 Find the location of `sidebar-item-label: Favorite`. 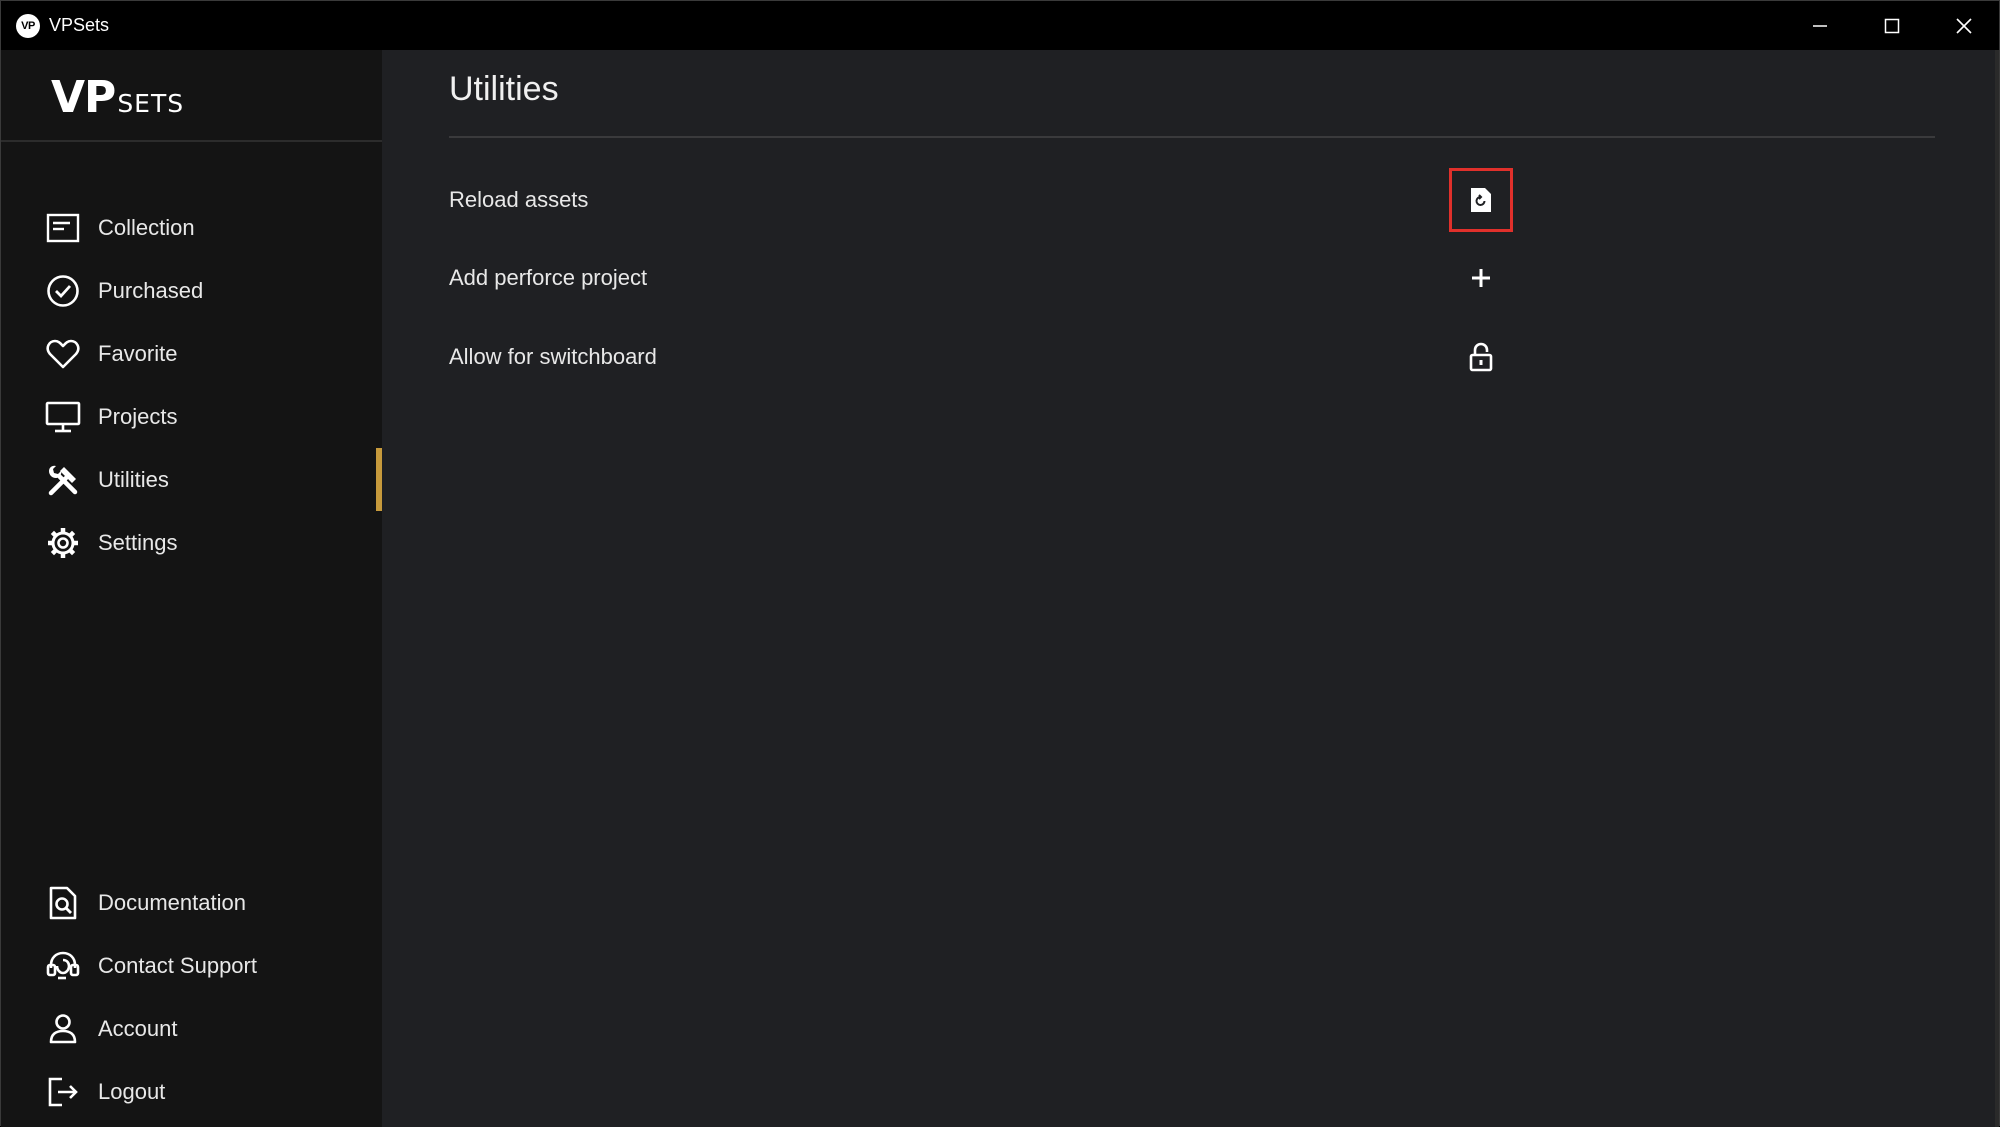

sidebar-item-label: Favorite is located at coordinates (138, 353).